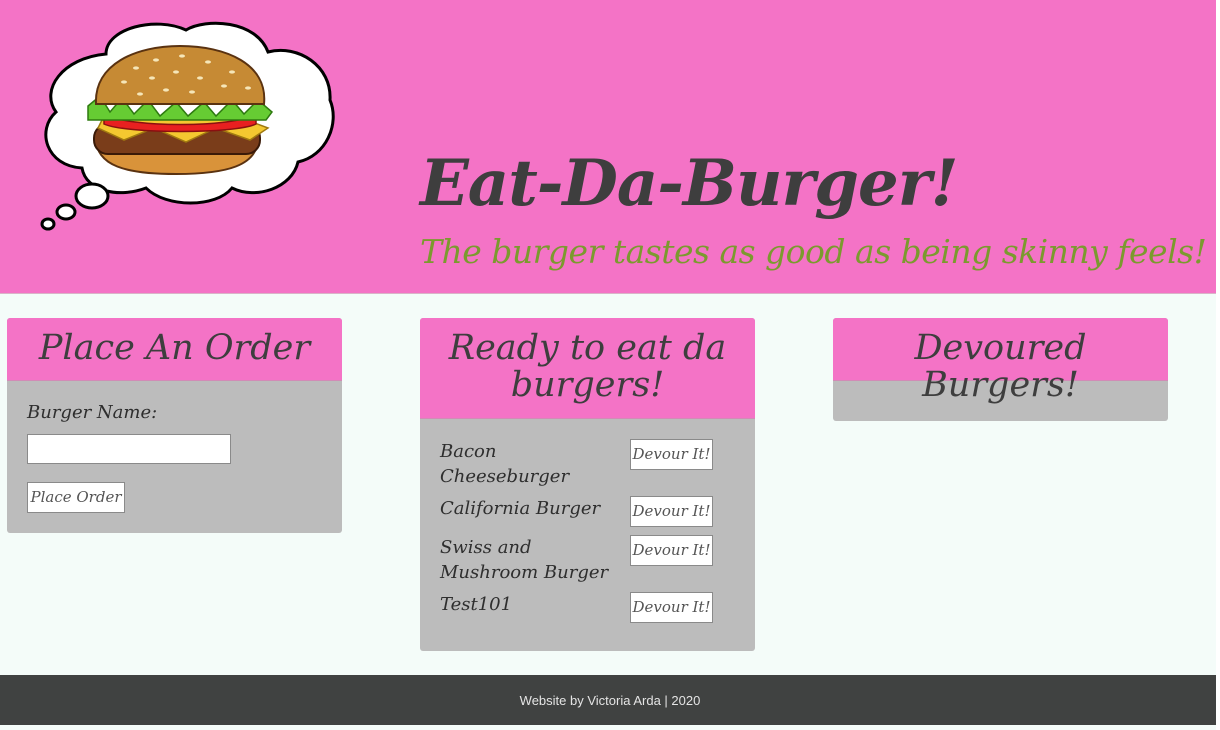 The image size is (1220, 730). I want to click on ready-burgers-title: Ready to eat da burgers!, so click(587, 368).